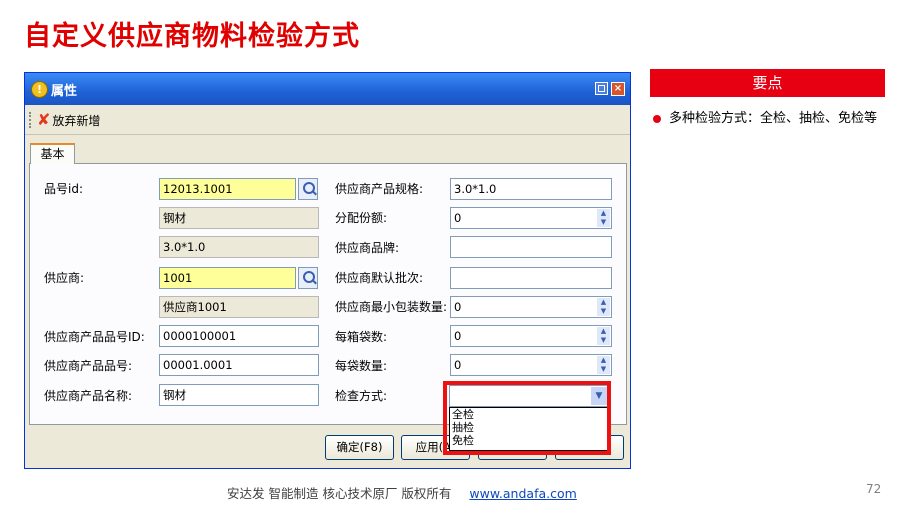 The image size is (907, 509). What do you see at coordinates (458, 218) in the screenshot?
I see `alloc-value: 0` at bounding box center [458, 218].